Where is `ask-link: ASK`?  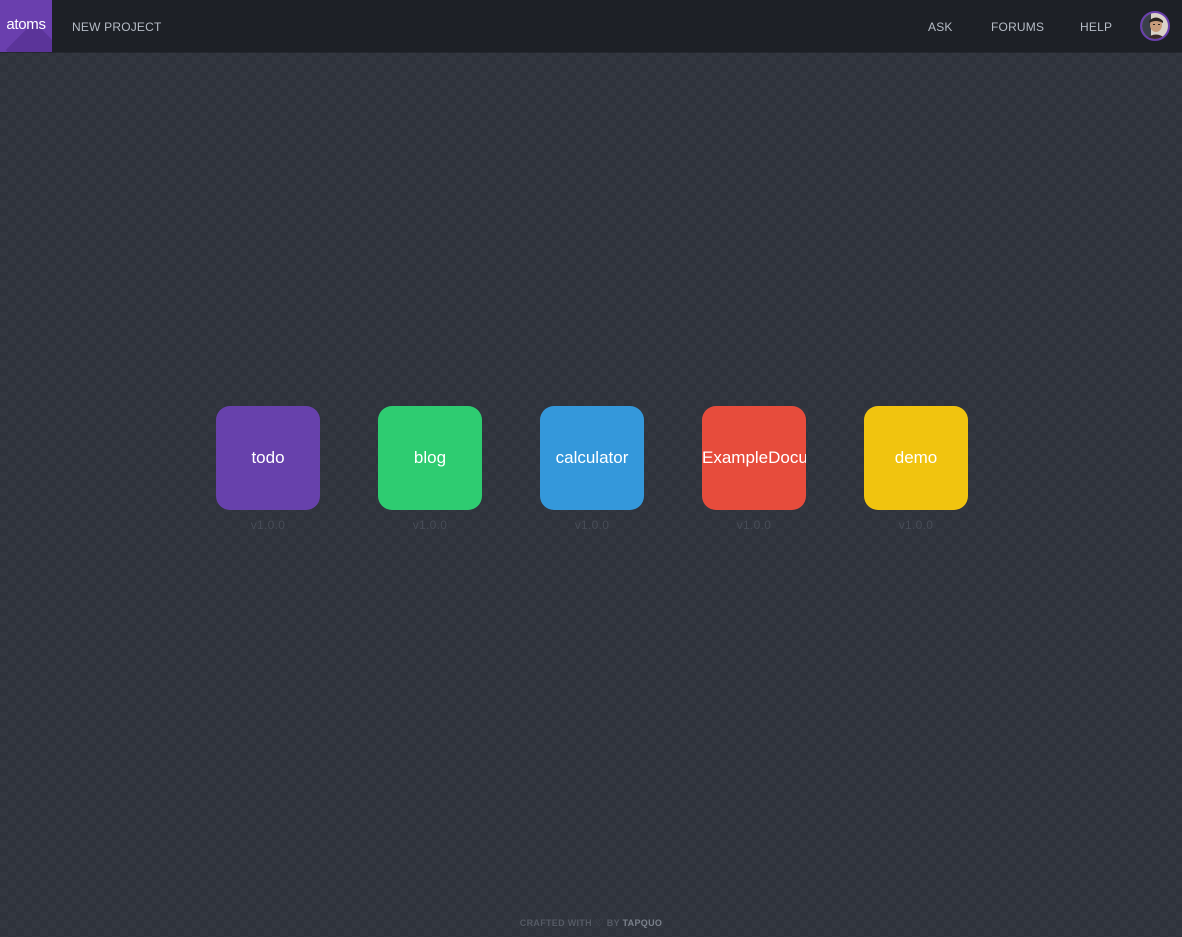 ask-link: ASK is located at coordinates (940, 27).